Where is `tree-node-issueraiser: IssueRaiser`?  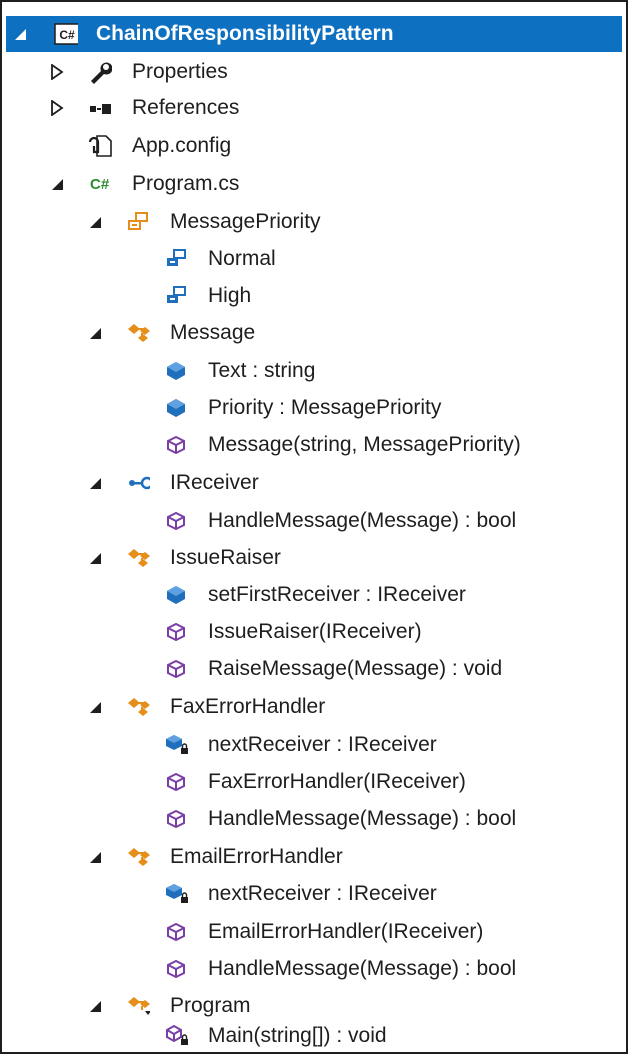 tree-node-issueraiser: IssueRaiser is located at coordinates (314, 558).